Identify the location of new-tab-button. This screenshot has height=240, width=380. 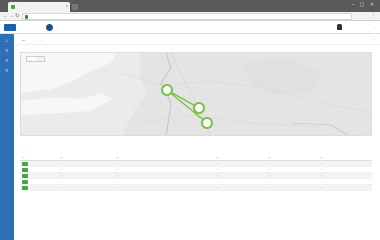
(75, 7).